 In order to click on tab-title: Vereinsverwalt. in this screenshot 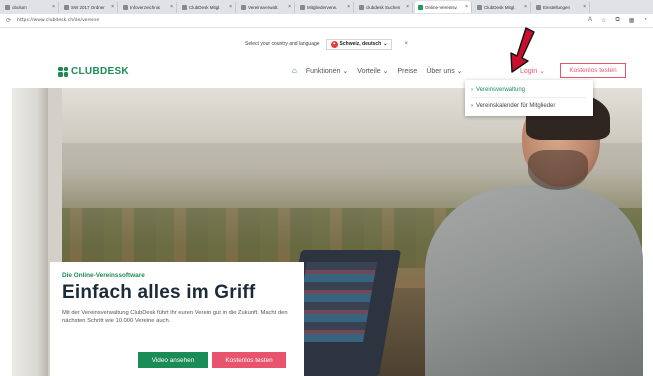, I will do `click(263, 7)`.